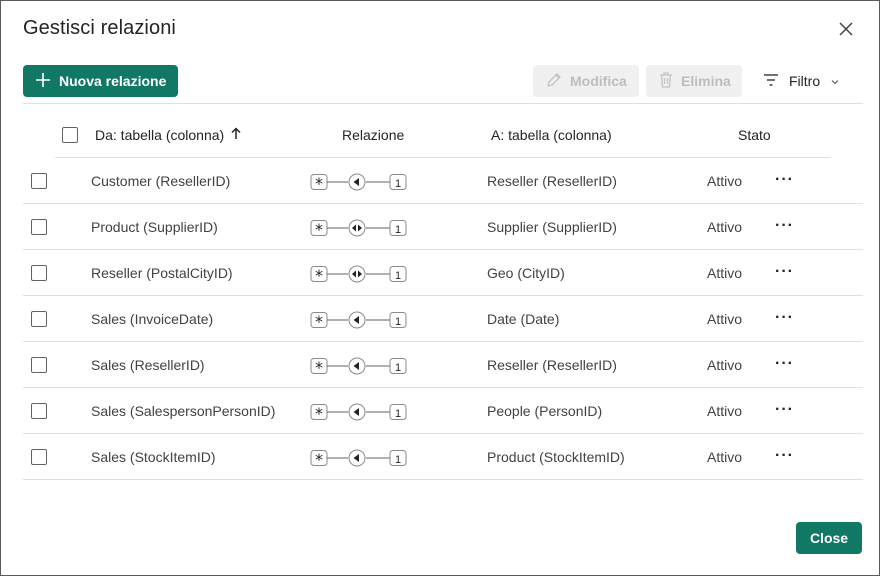 The image size is (880, 576). Describe the element at coordinates (846, 29) in the screenshot. I see `close-icon` at that location.